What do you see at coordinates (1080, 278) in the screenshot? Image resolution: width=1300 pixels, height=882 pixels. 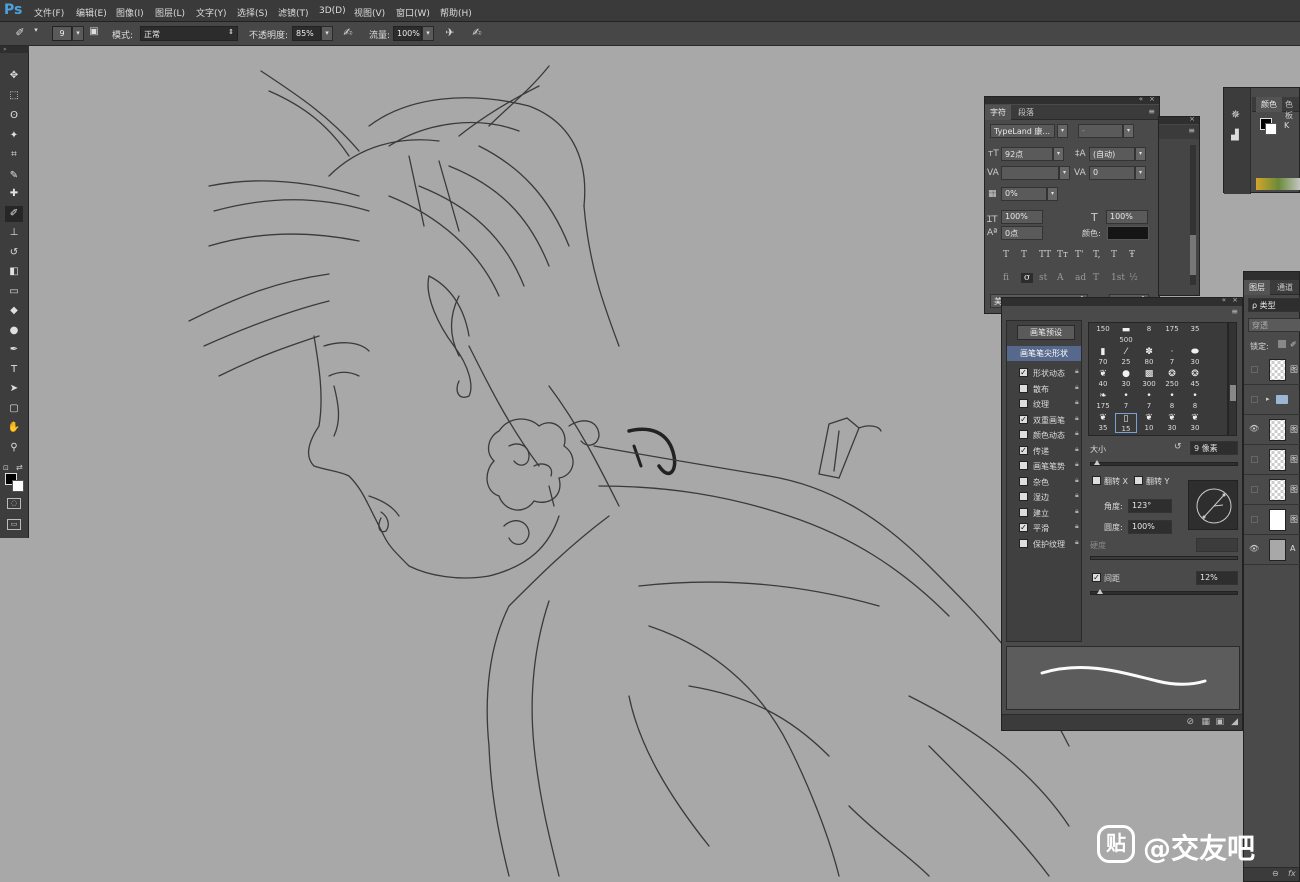 I see `opentype-button: ad` at bounding box center [1080, 278].